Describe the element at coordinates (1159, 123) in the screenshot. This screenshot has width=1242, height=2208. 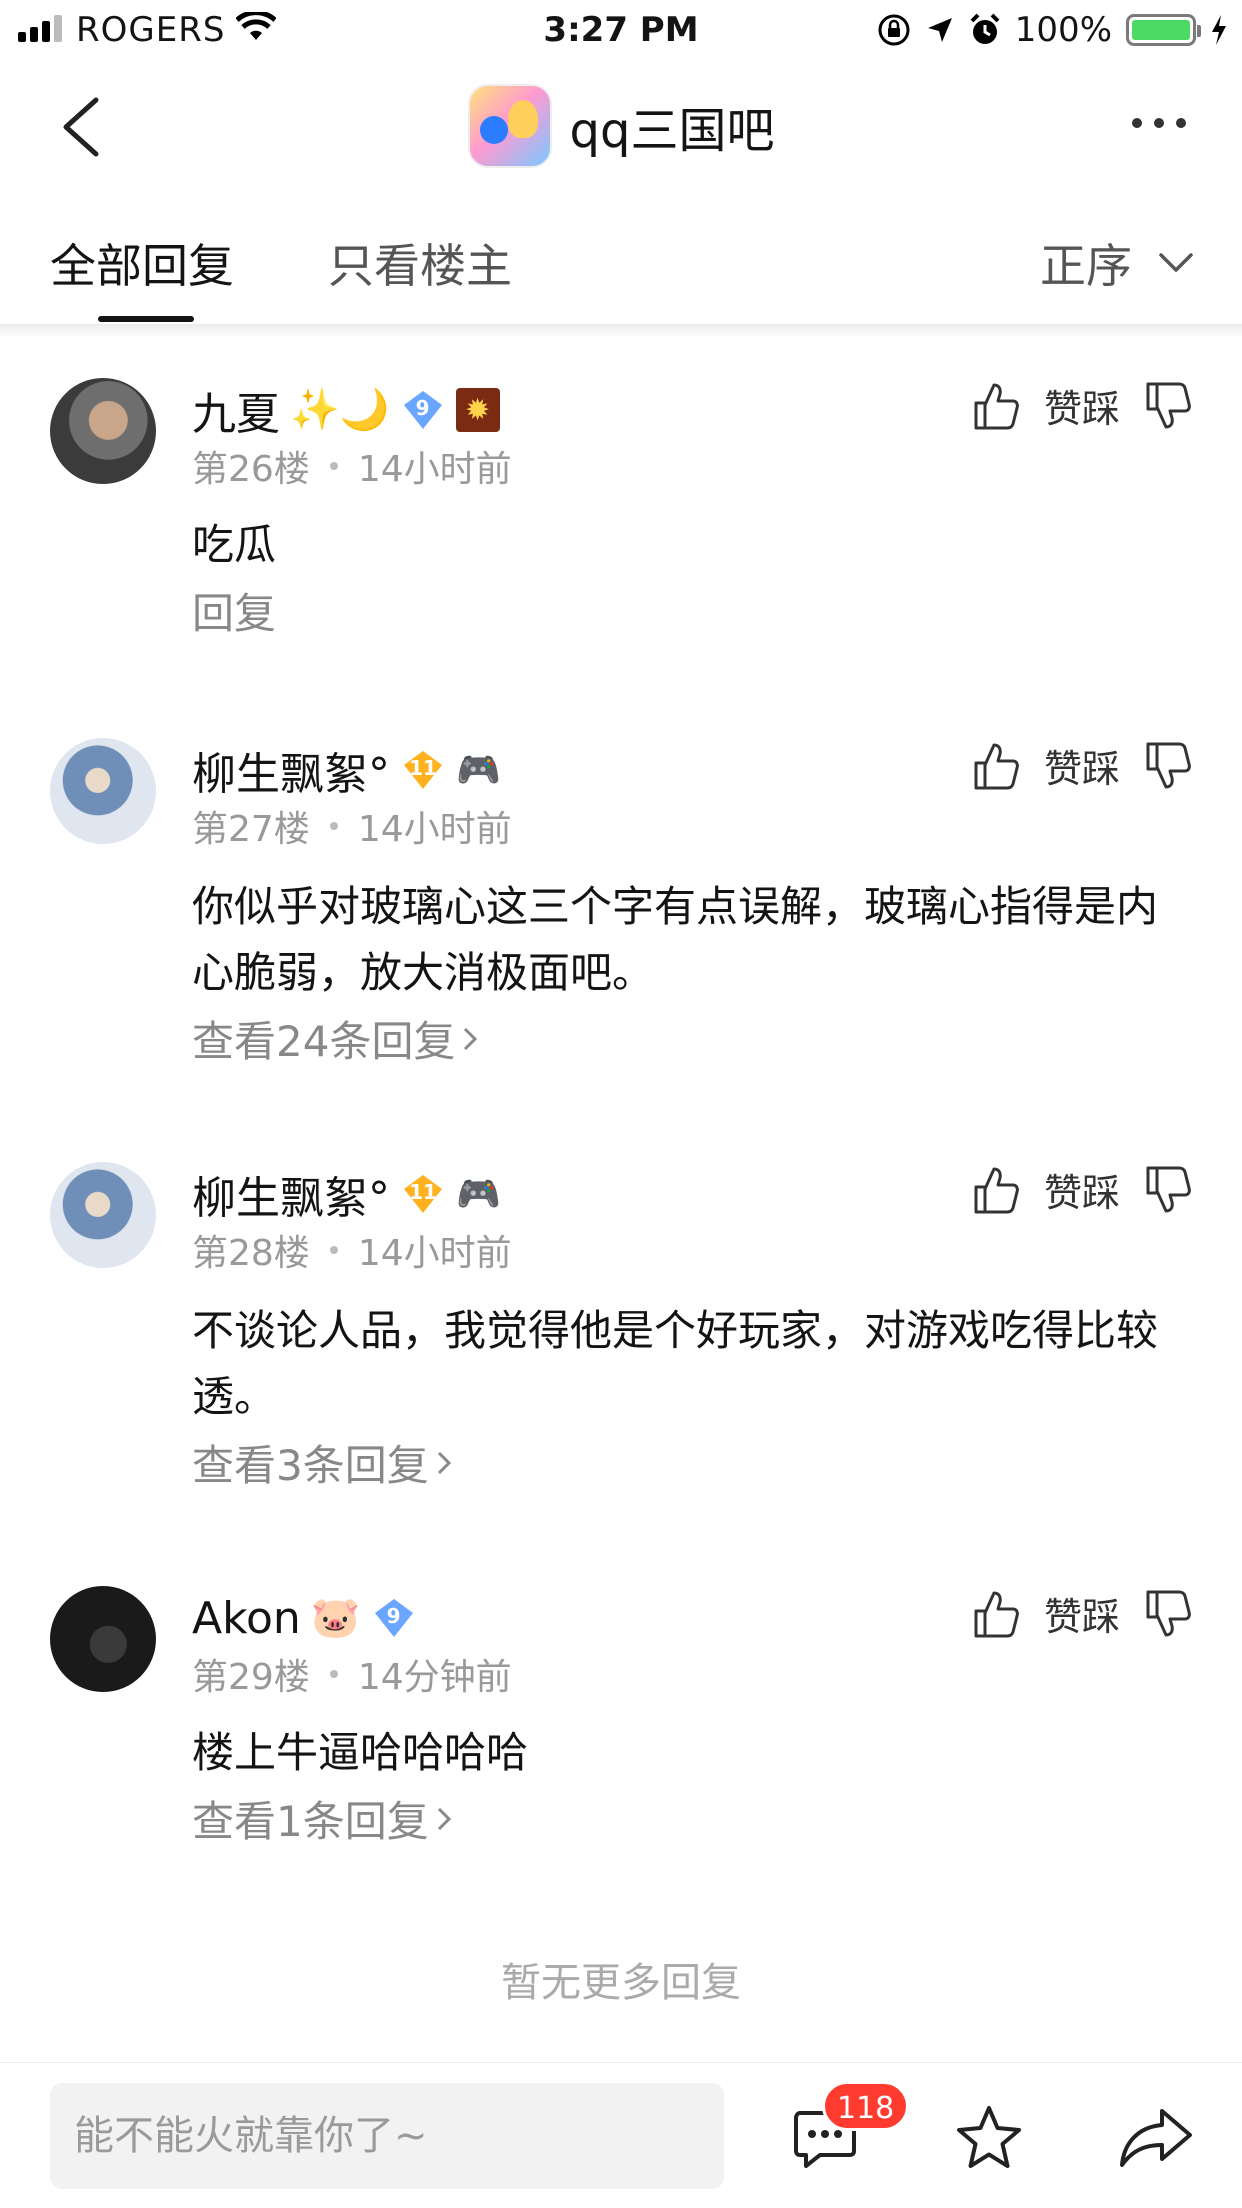
I see `more-dots-icon` at that location.